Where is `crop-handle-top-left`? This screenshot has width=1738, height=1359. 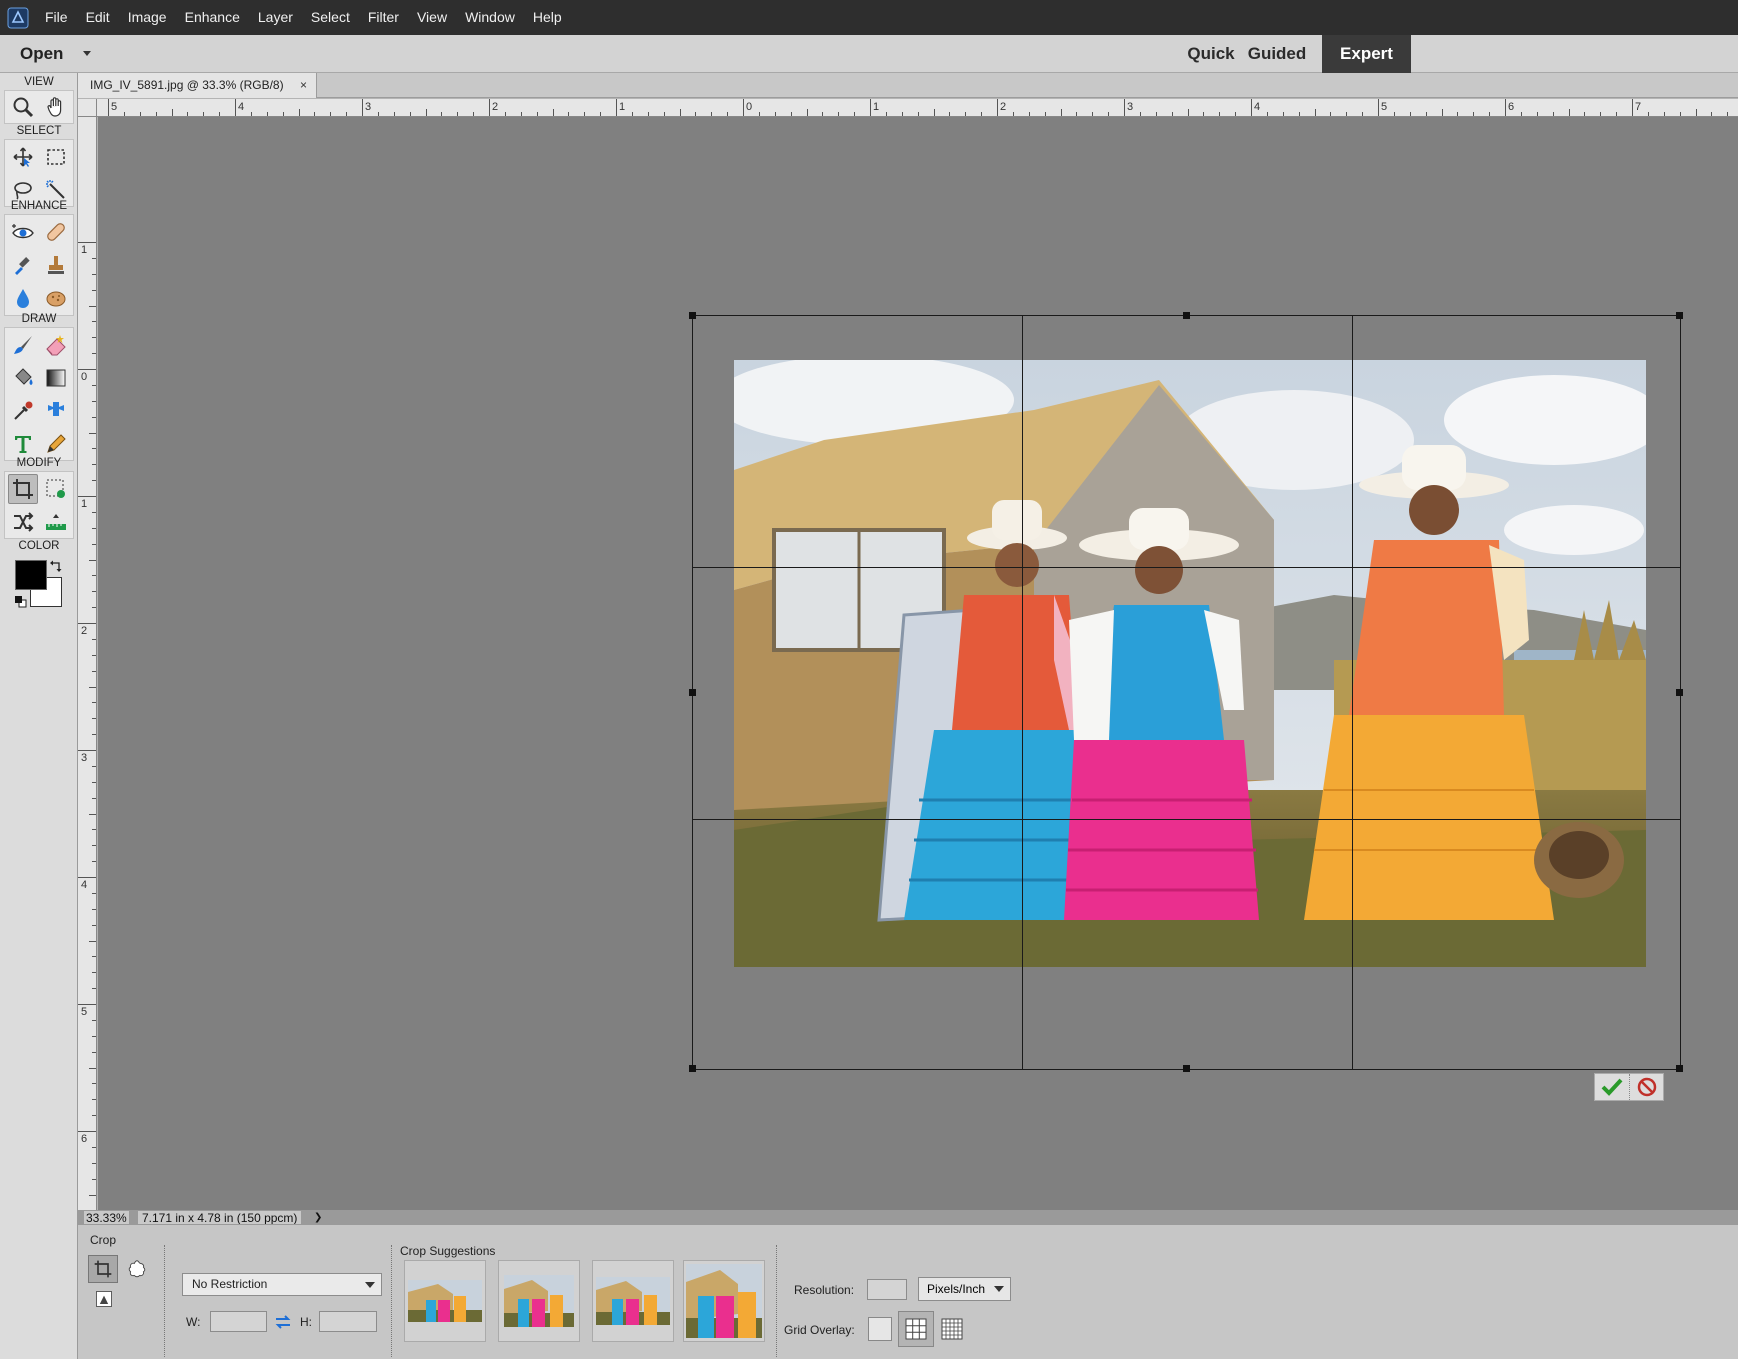
crop-handle-top-left is located at coordinates (692, 315).